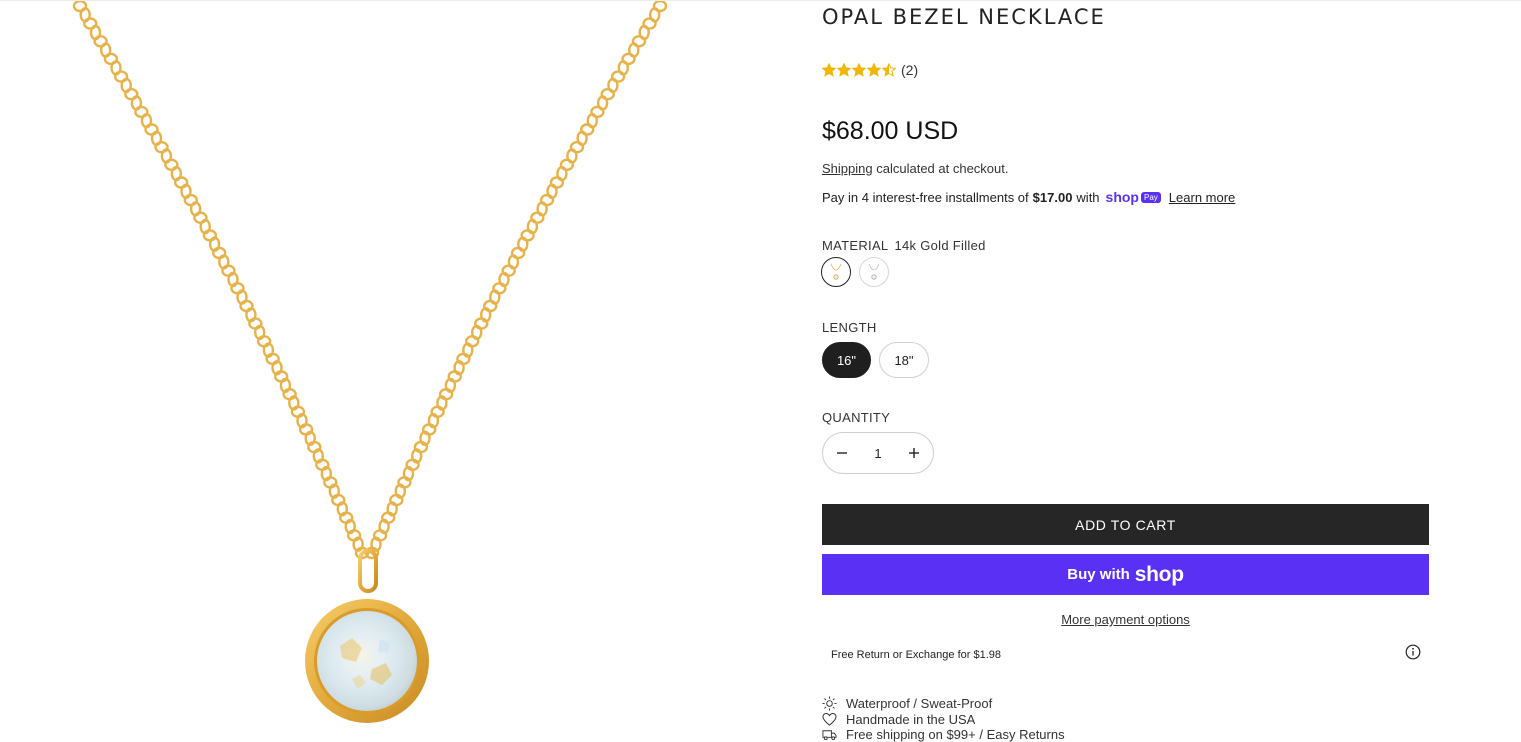 The width and height of the screenshot is (1521, 742). I want to click on heart-icon, so click(829, 719).